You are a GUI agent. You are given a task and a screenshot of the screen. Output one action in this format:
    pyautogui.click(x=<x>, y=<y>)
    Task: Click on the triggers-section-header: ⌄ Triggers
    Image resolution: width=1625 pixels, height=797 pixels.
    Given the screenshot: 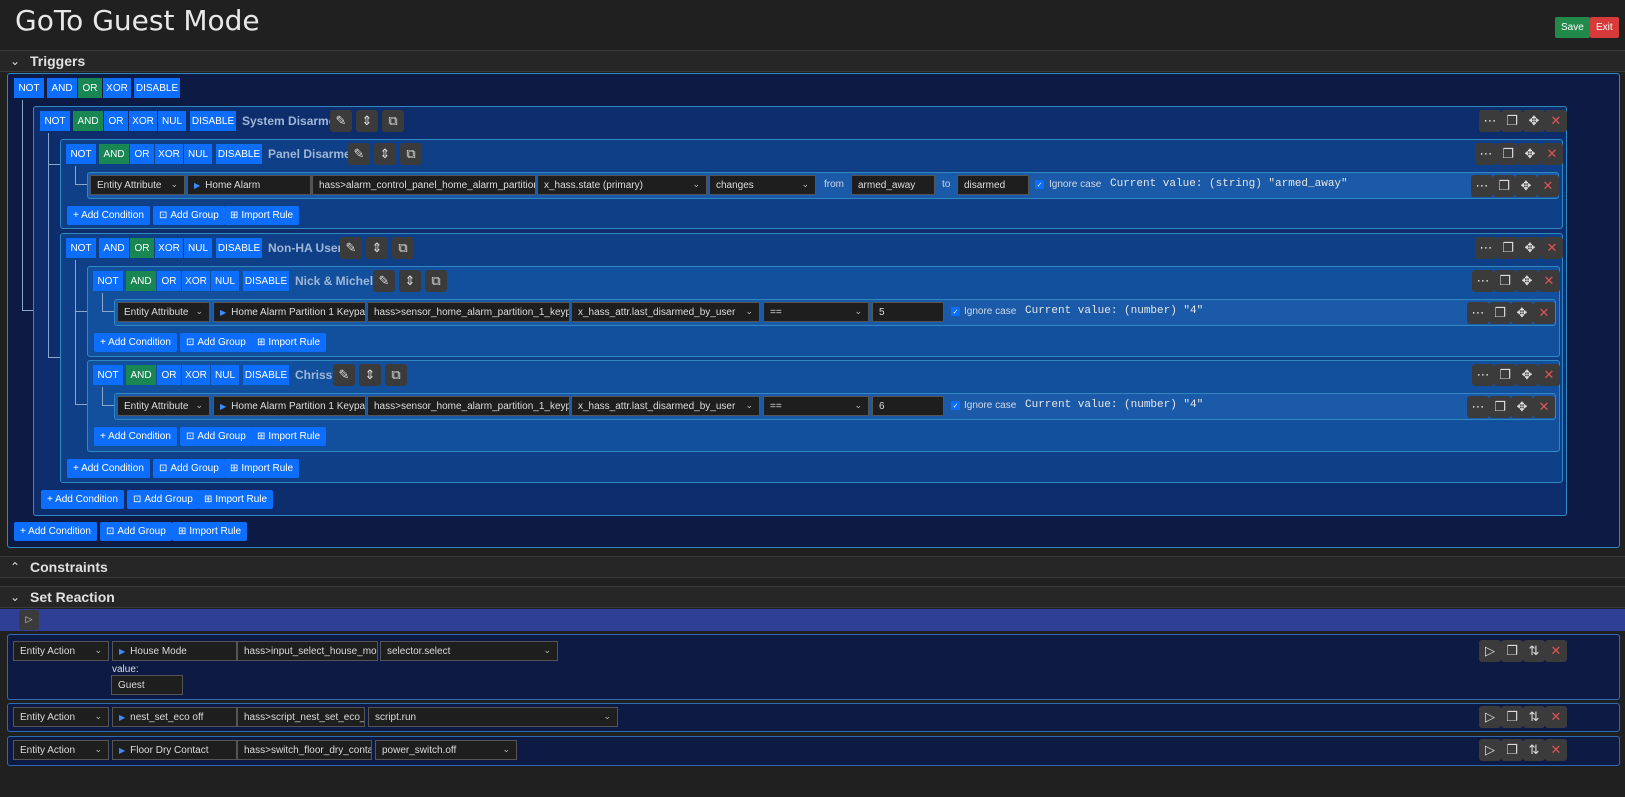 What is the action you would take?
    pyautogui.click(x=812, y=61)
    